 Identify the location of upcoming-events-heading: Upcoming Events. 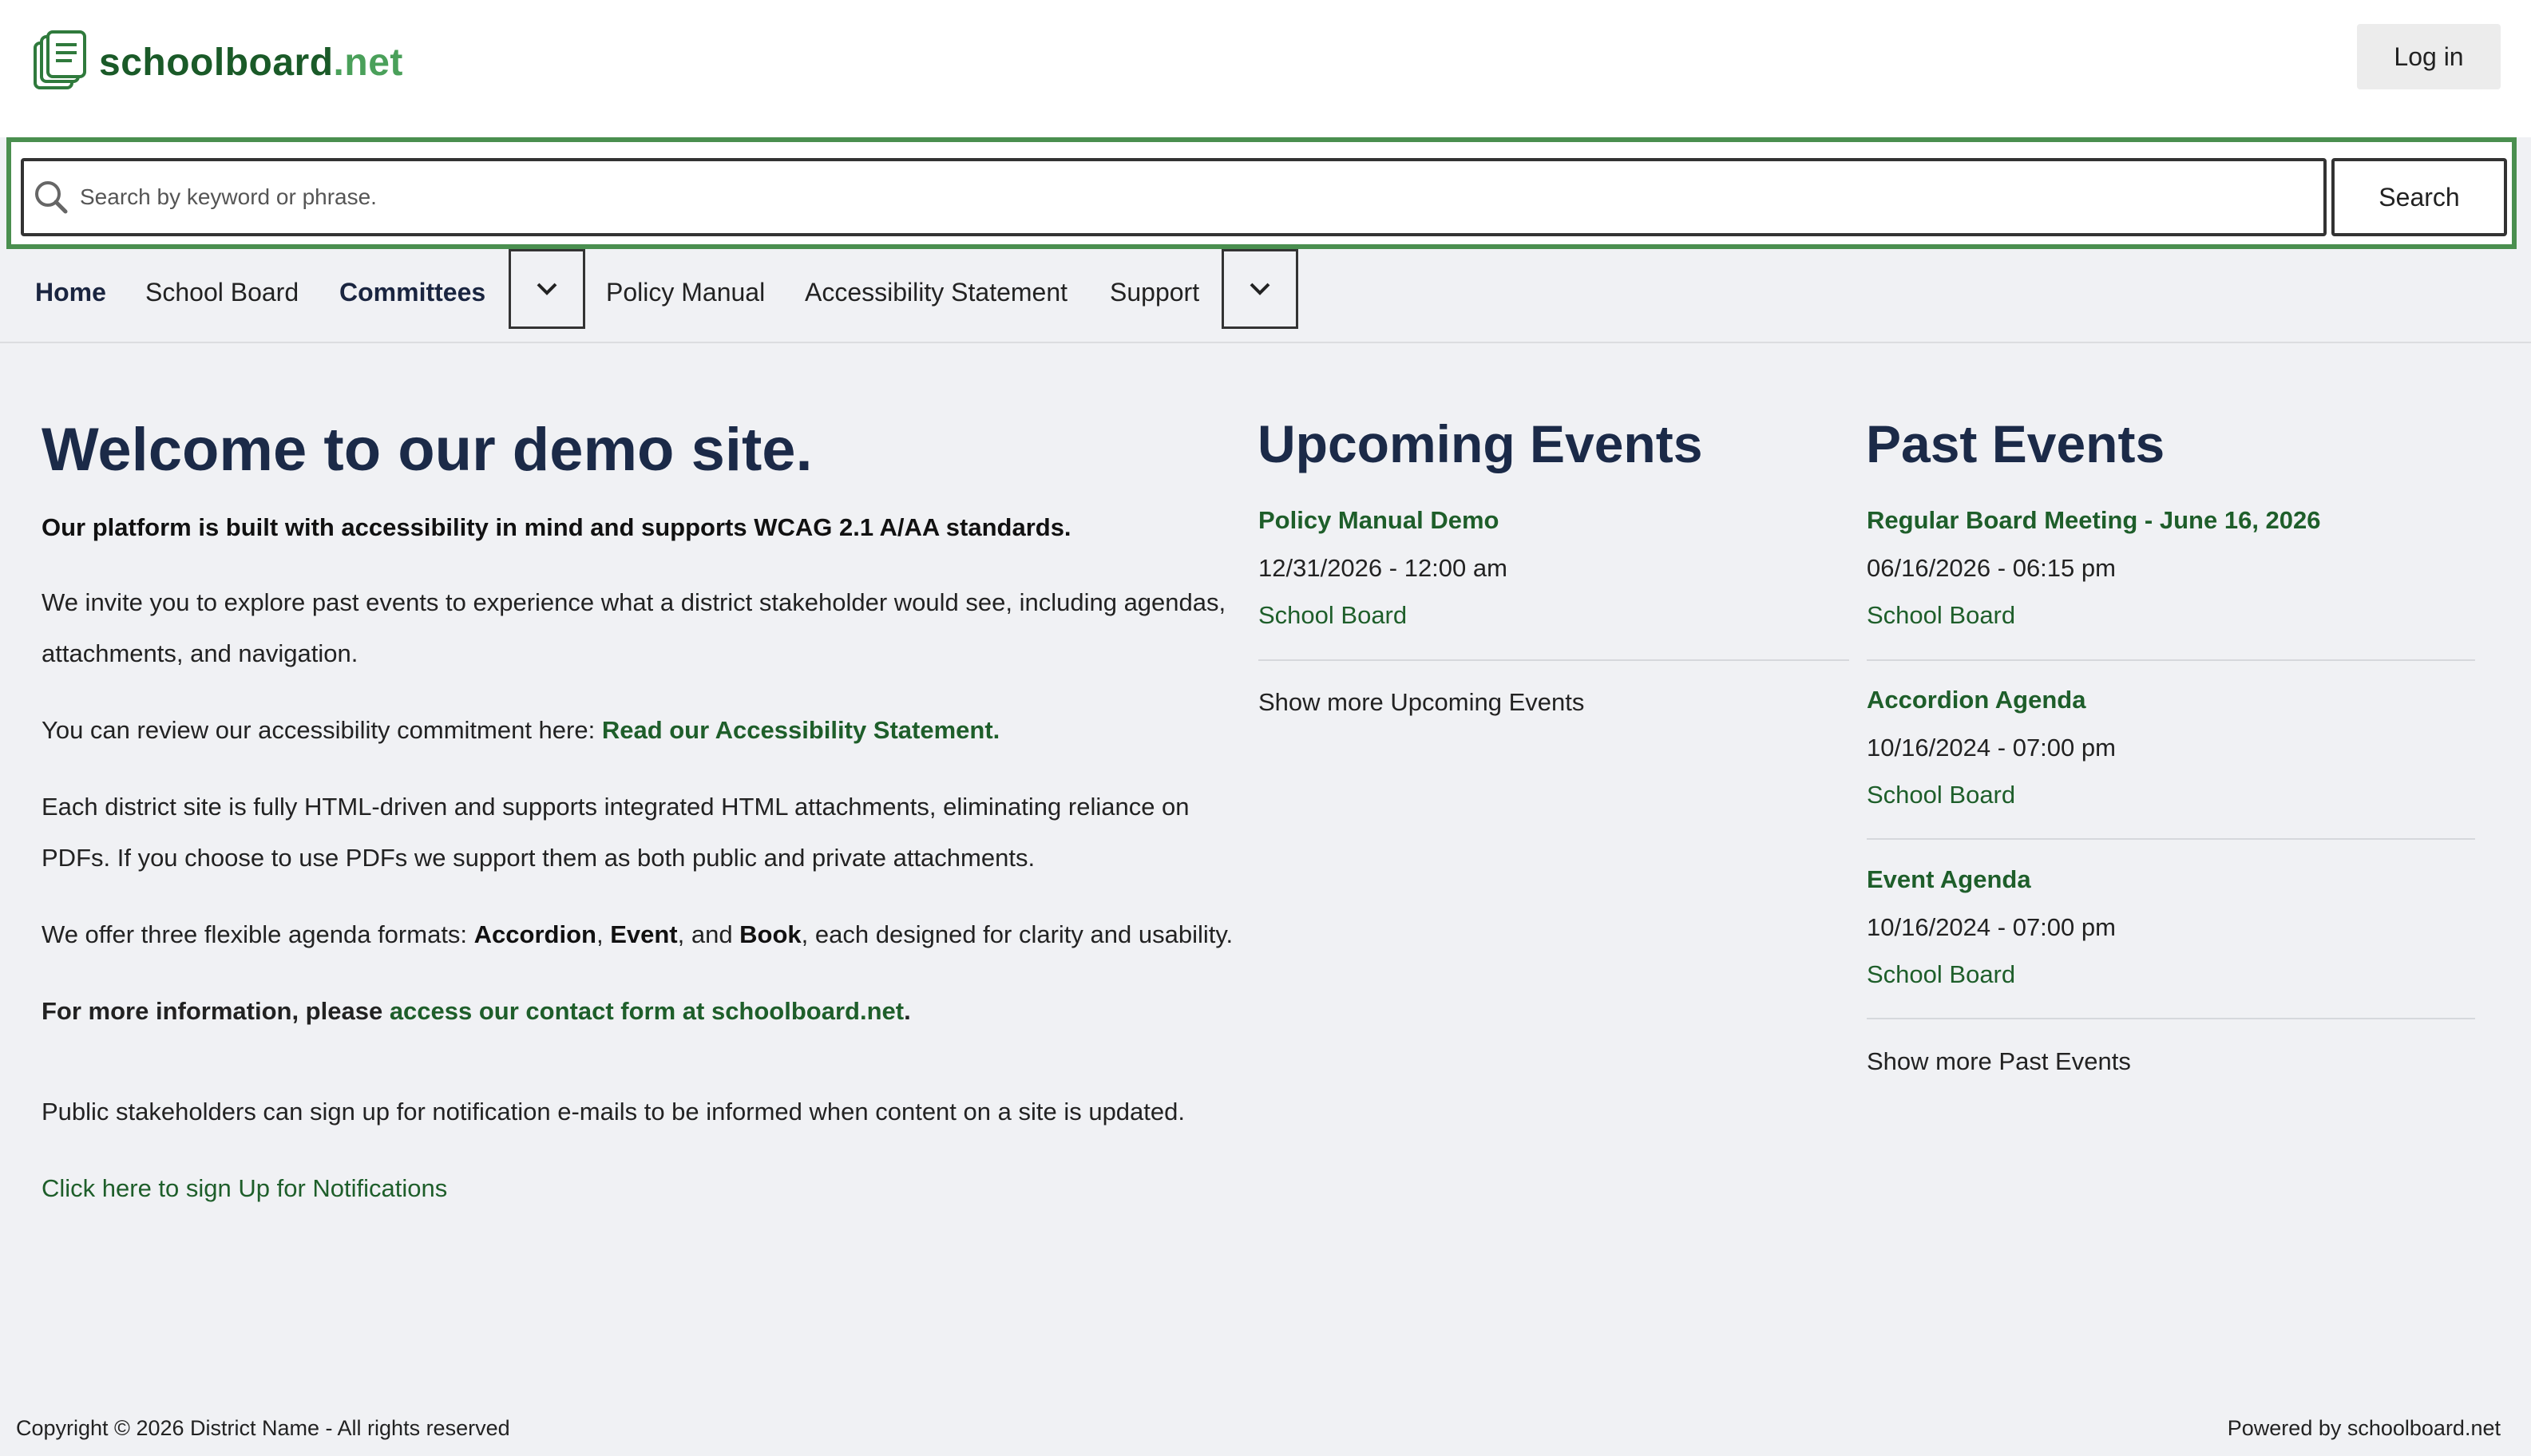
(1480, 443).